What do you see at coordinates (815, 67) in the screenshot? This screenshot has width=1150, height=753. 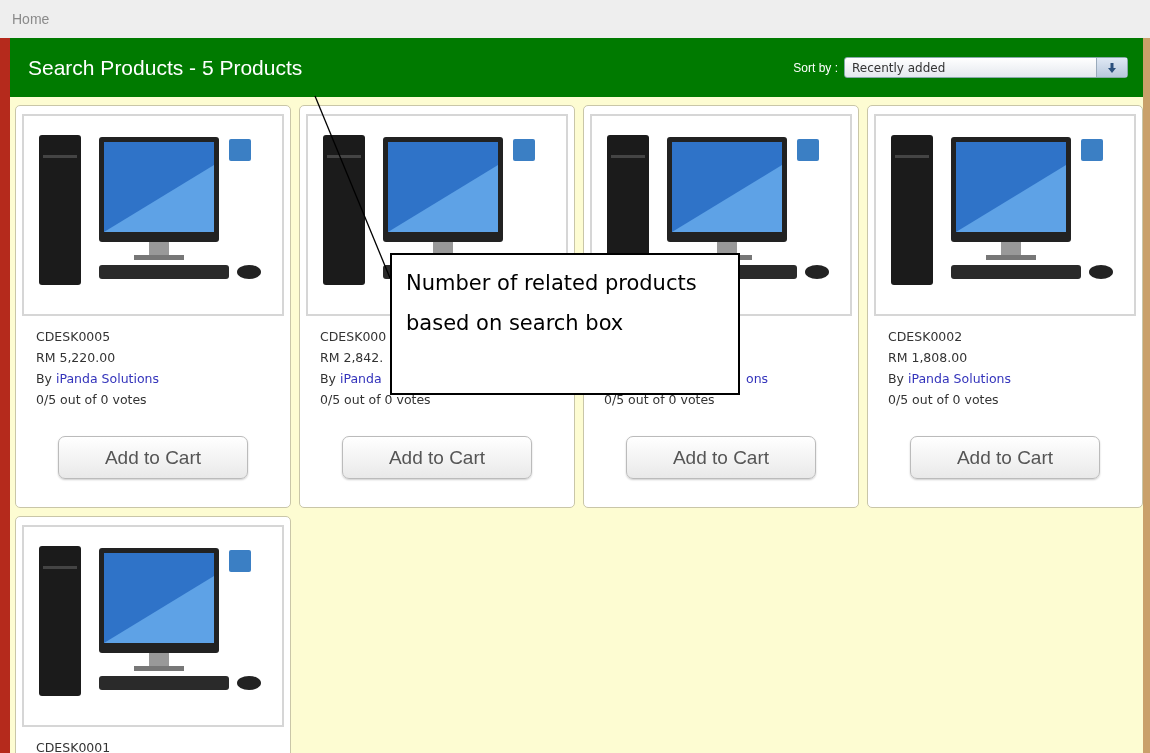 I see `sort-label: Sort by :` at bounding box center [815, 67].